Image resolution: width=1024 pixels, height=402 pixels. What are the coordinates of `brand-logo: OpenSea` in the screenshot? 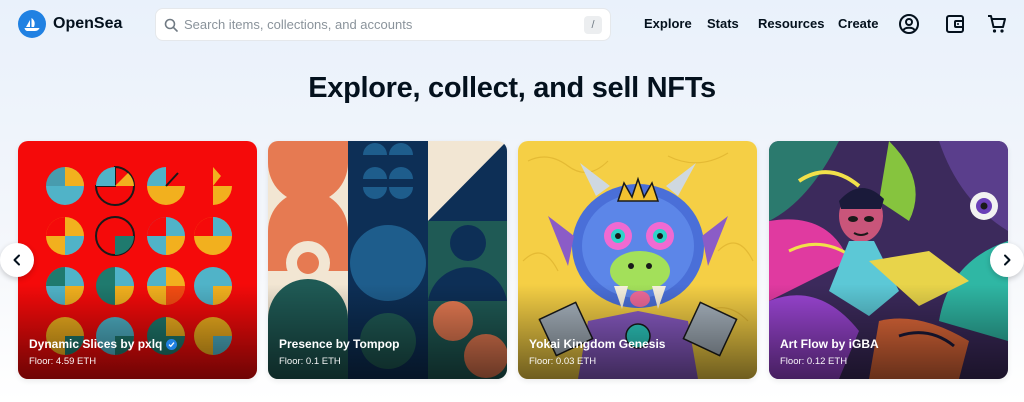 It's located at (70, 24).